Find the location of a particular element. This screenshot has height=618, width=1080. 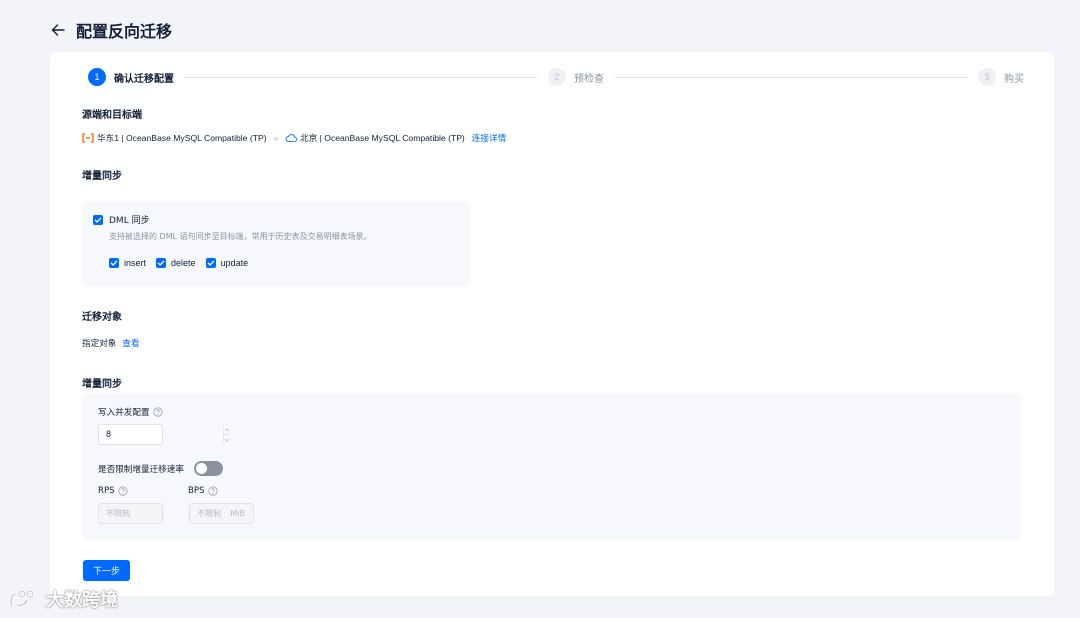

section-title-objects: 迁移对象 is located at coordinates (102, 317).